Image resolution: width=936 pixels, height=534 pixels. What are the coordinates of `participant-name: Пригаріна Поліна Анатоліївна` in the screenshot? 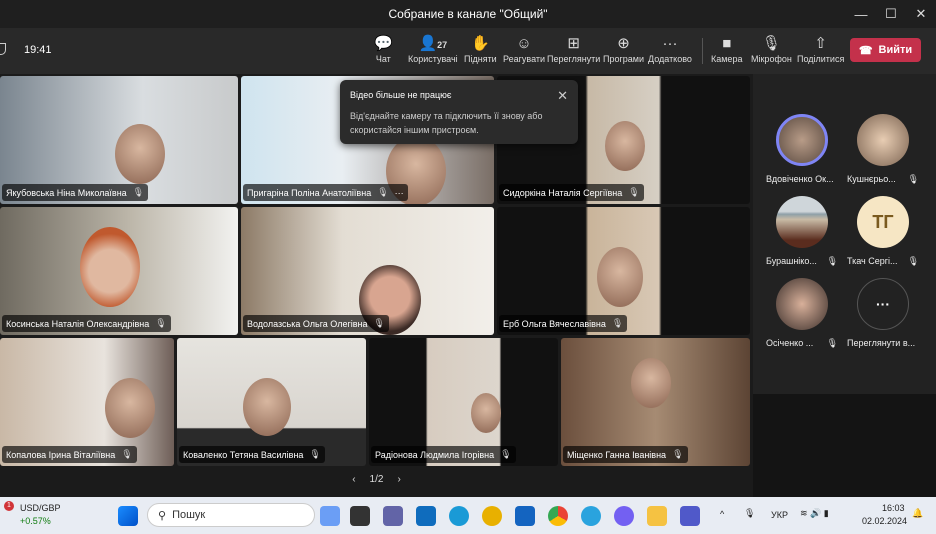 It's located at (309, 192).